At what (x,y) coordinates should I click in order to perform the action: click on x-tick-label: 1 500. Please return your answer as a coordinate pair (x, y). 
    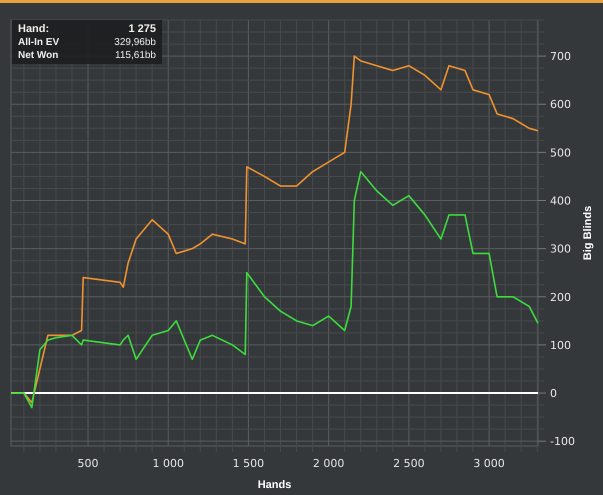
    Looking at the image, I should click on (248, 463).